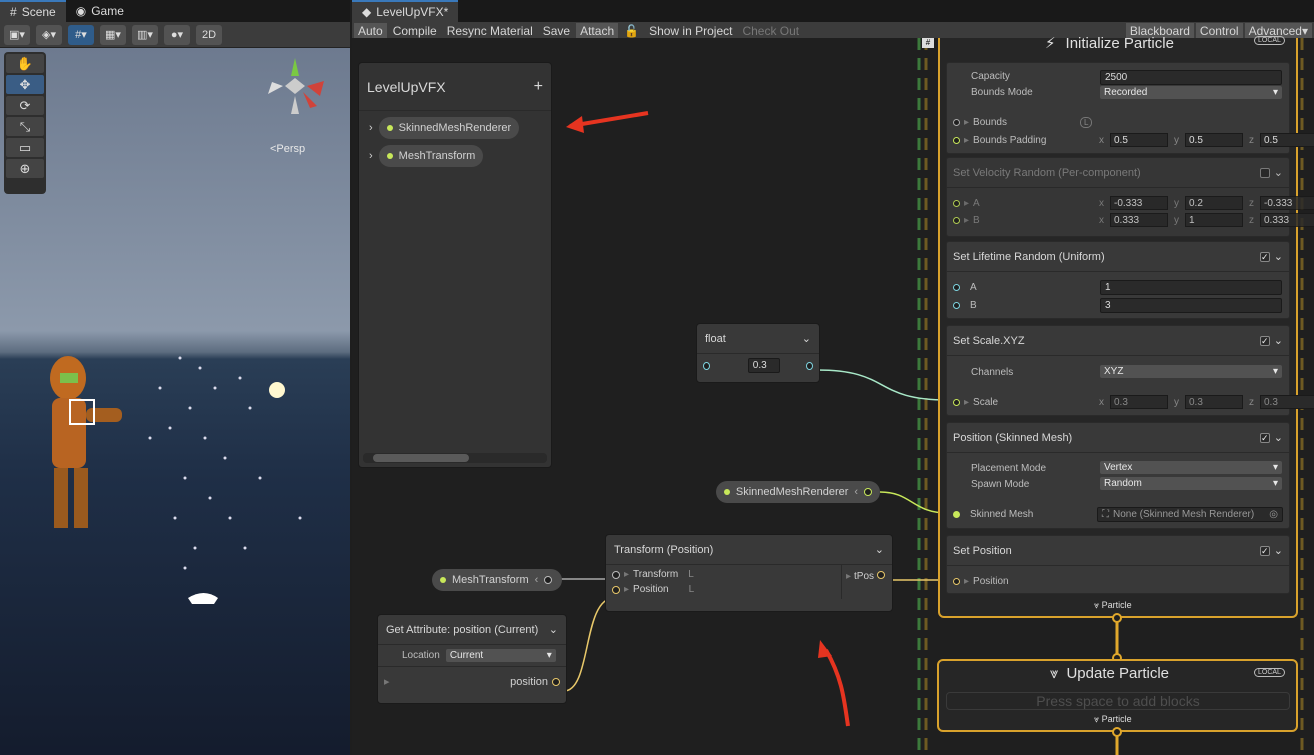 This screenshot has width=1314, height=755. I want to click on velocity-b-port, so click(956, 220).